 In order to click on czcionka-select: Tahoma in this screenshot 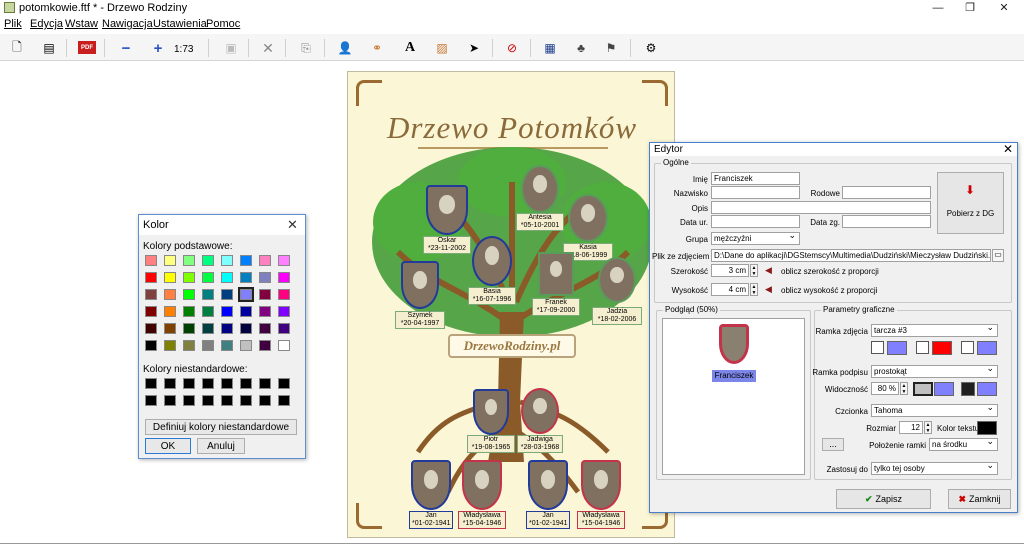, I will do `click(934, 410)`.